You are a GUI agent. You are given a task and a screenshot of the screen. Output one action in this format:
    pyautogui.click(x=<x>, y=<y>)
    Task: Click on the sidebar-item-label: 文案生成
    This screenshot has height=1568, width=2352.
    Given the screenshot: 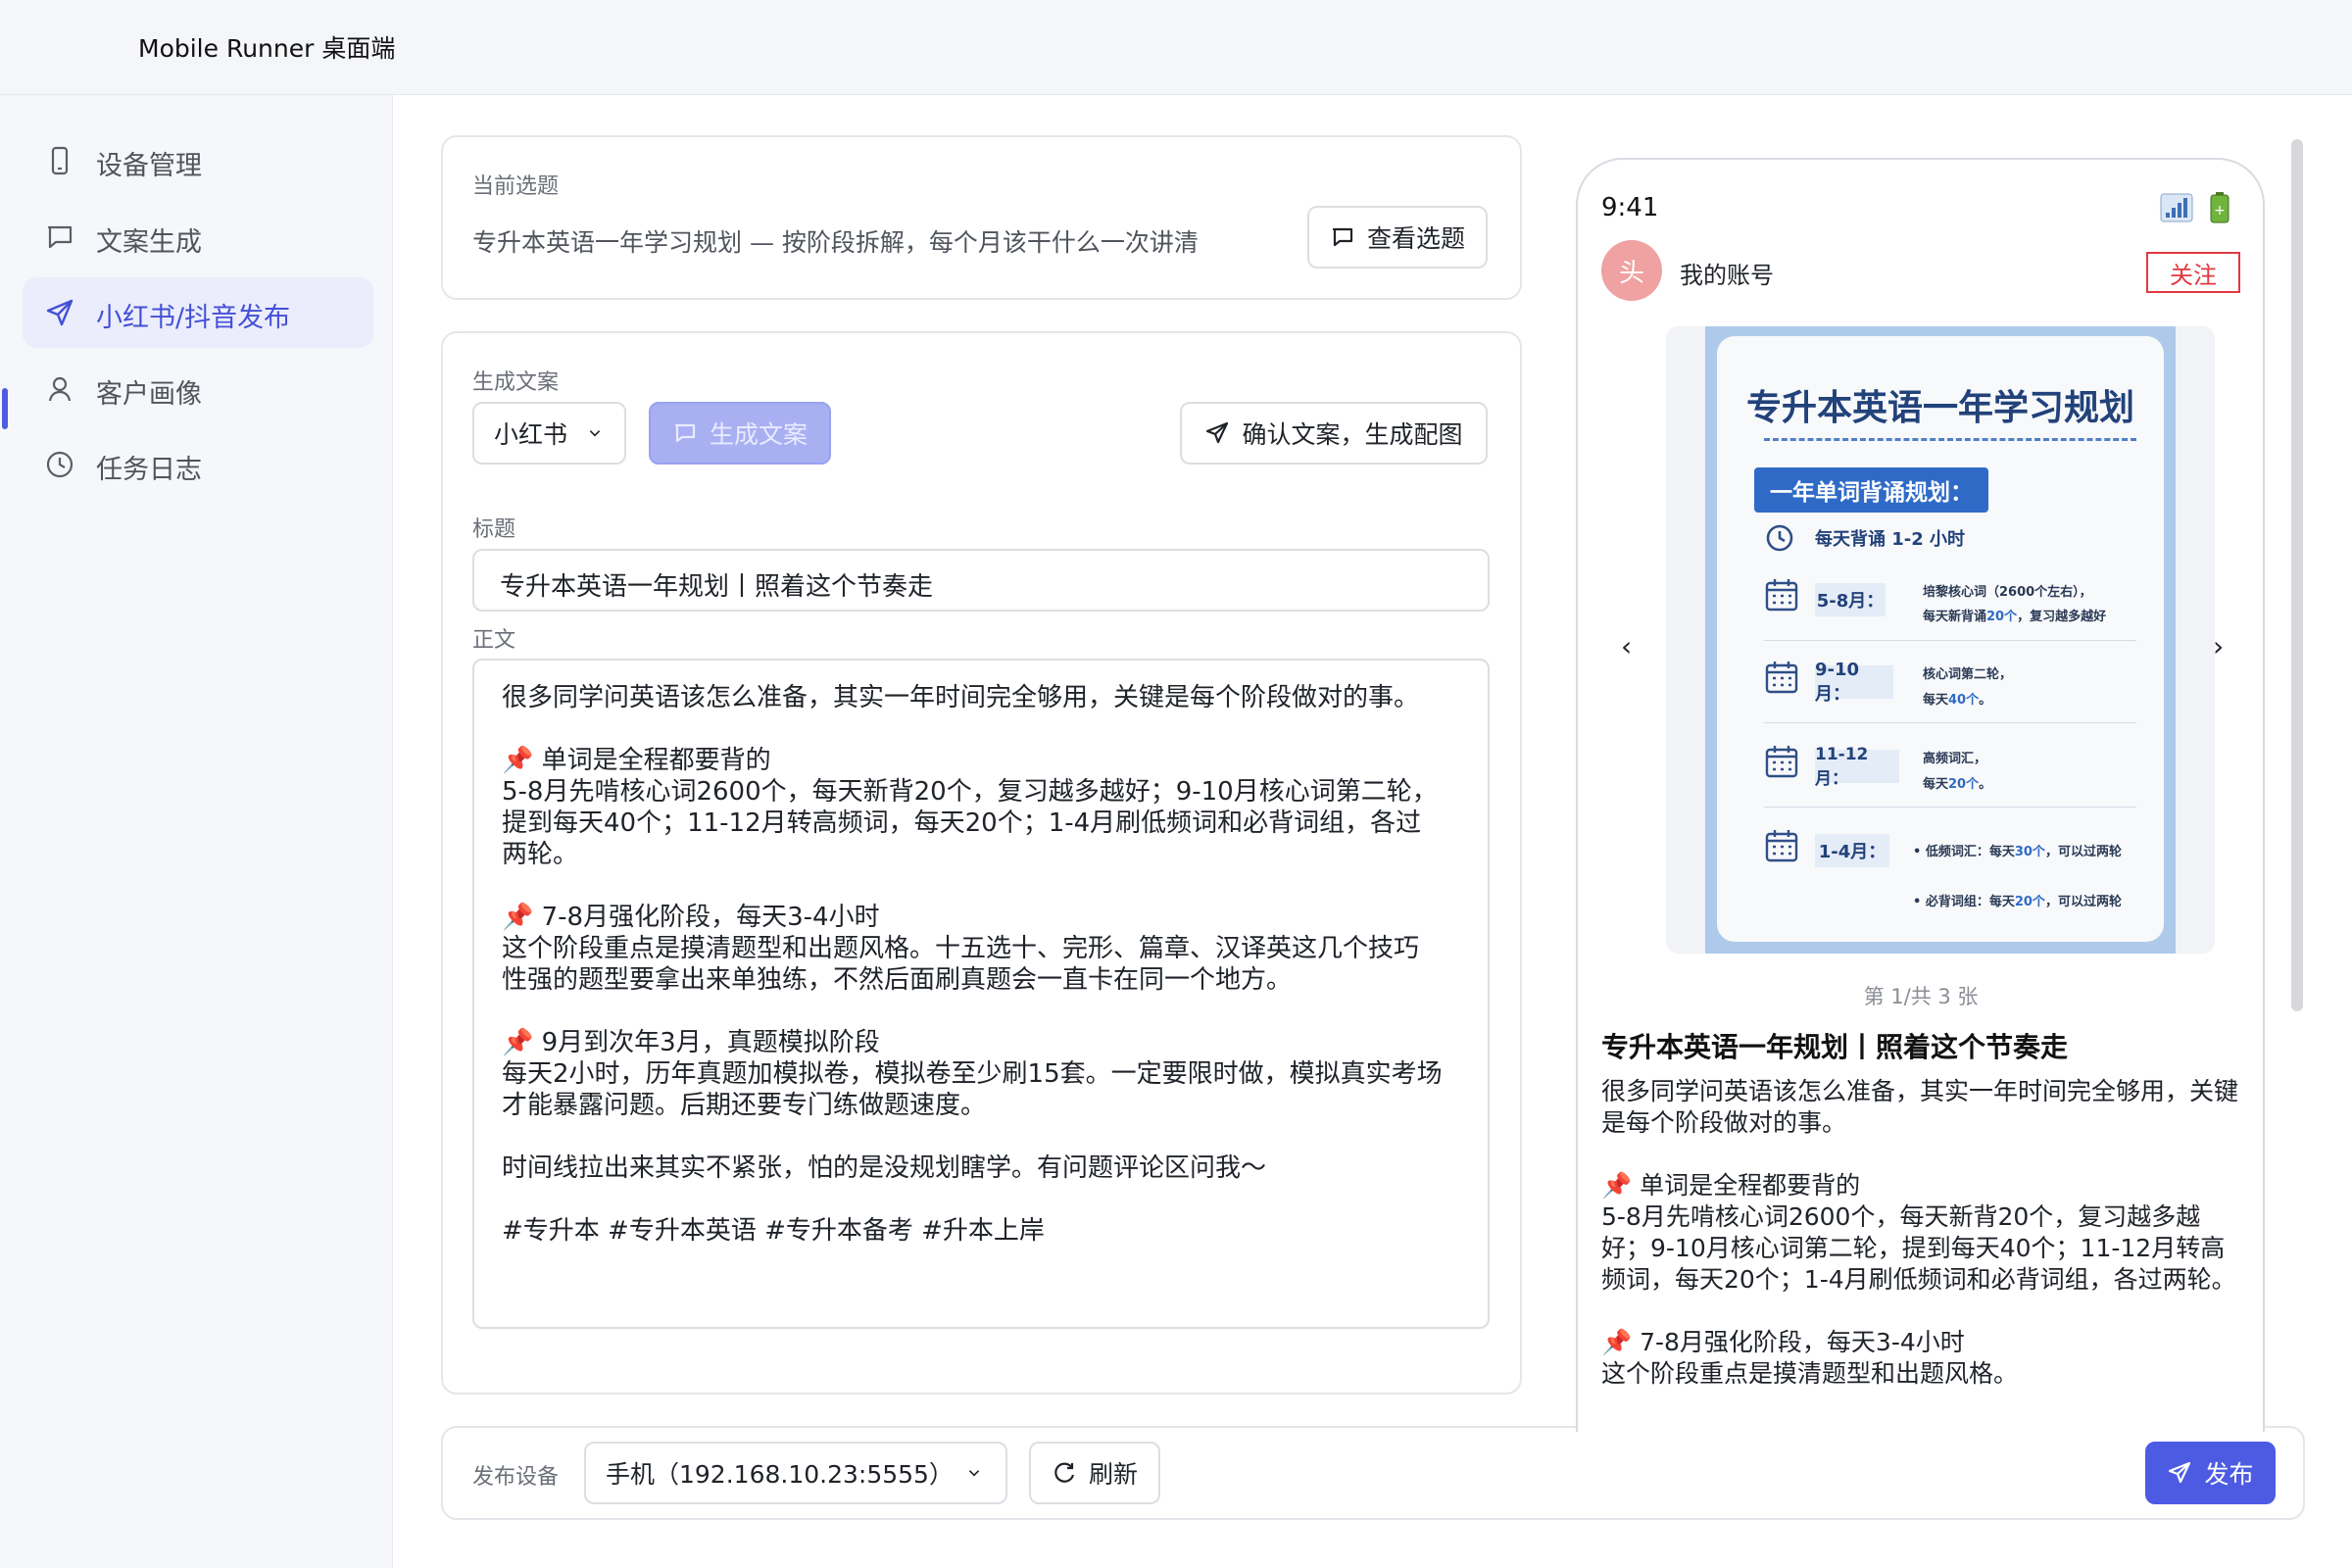 What is the action you would take?
    pyautogui.click(x=149, y=242)
    